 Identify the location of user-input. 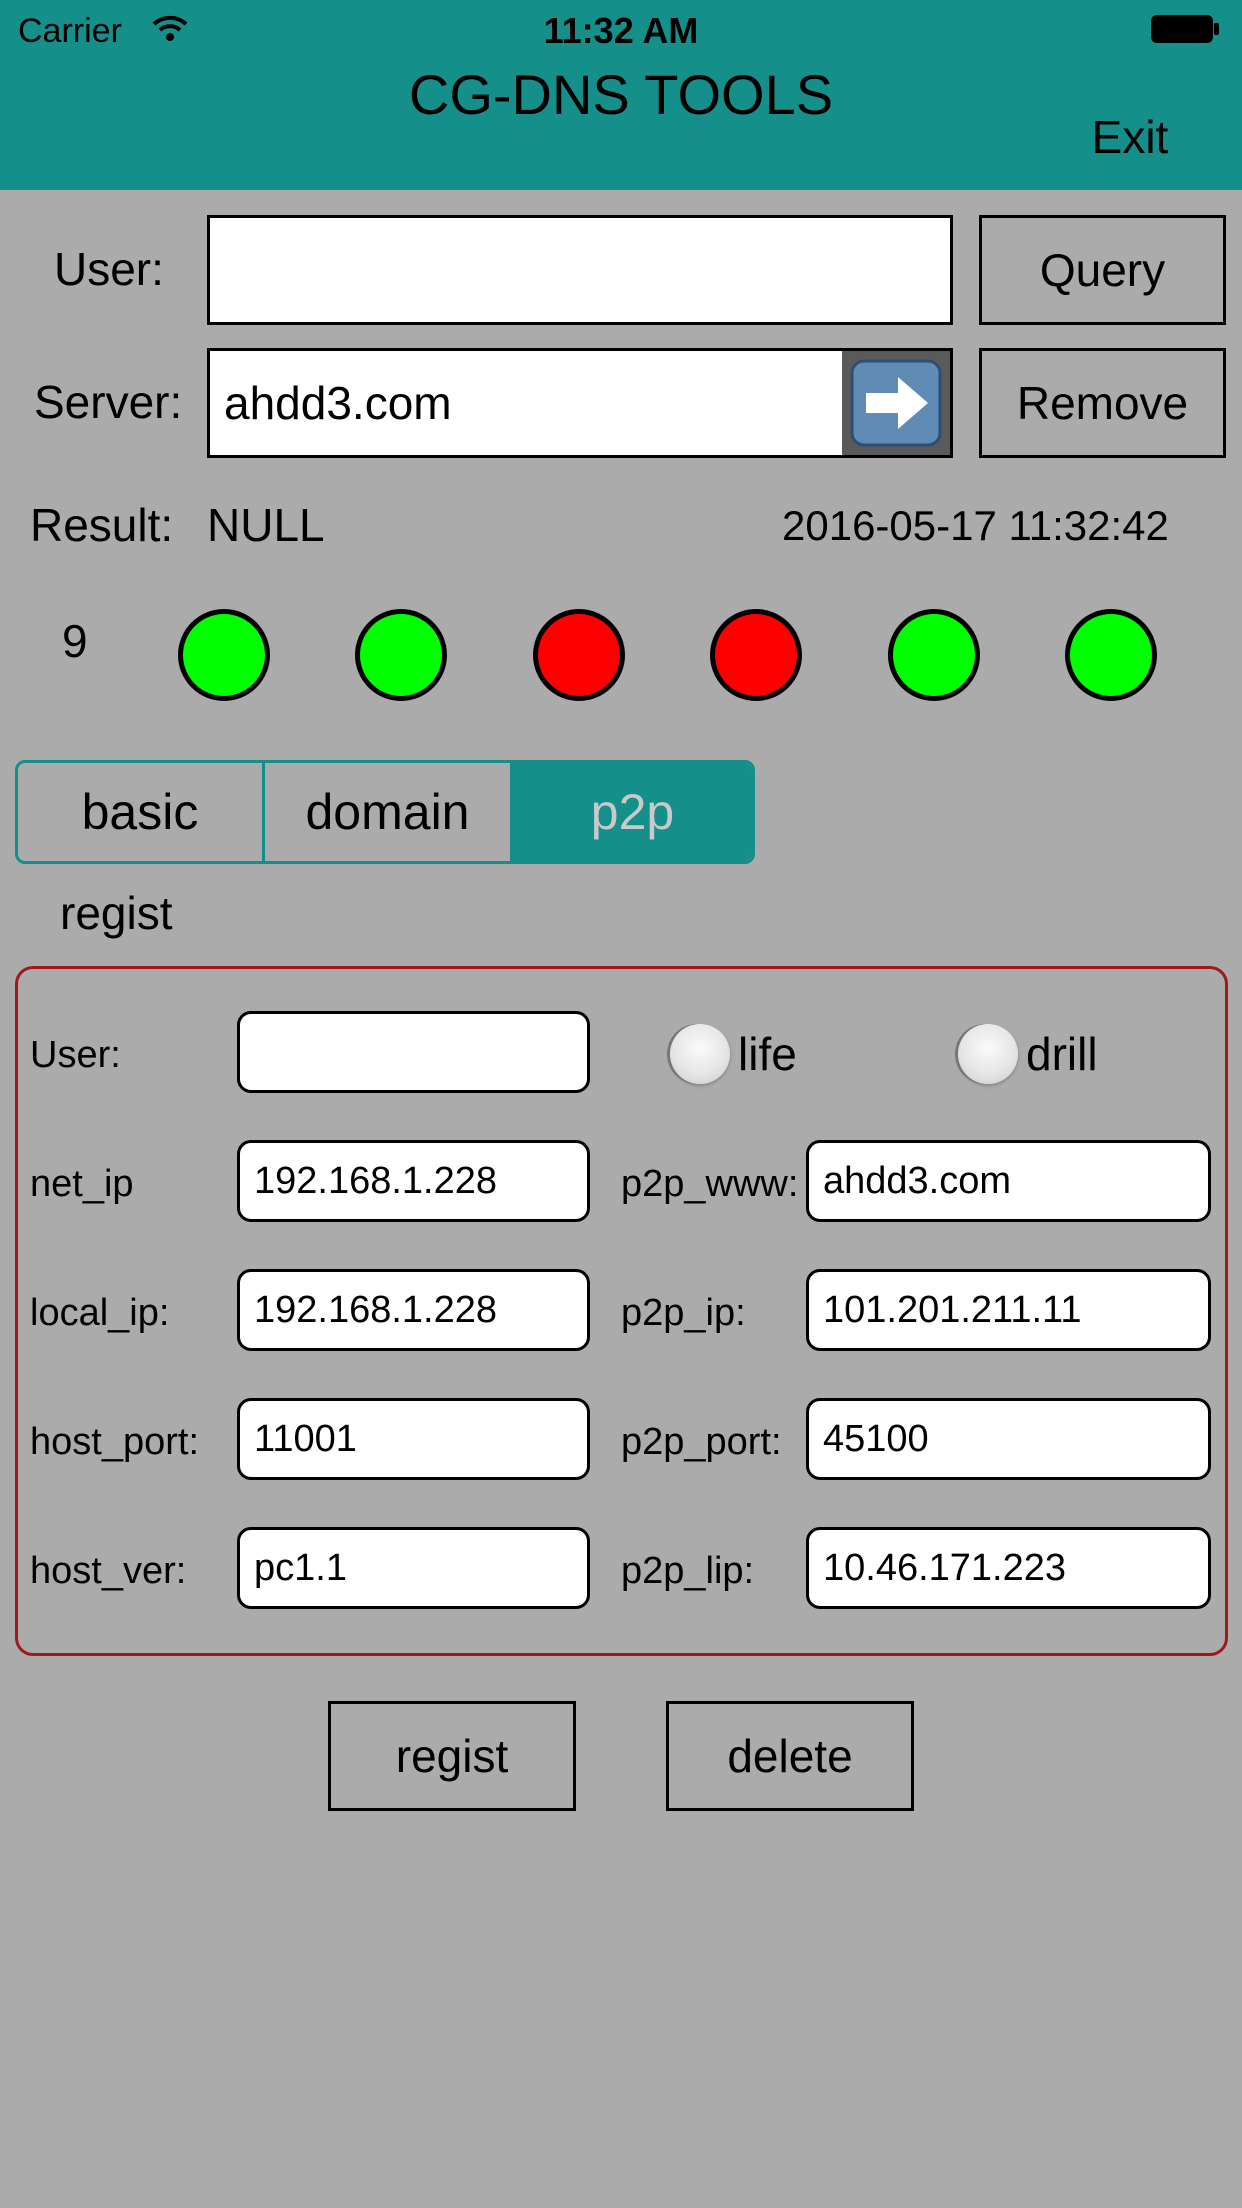
(580, 270).